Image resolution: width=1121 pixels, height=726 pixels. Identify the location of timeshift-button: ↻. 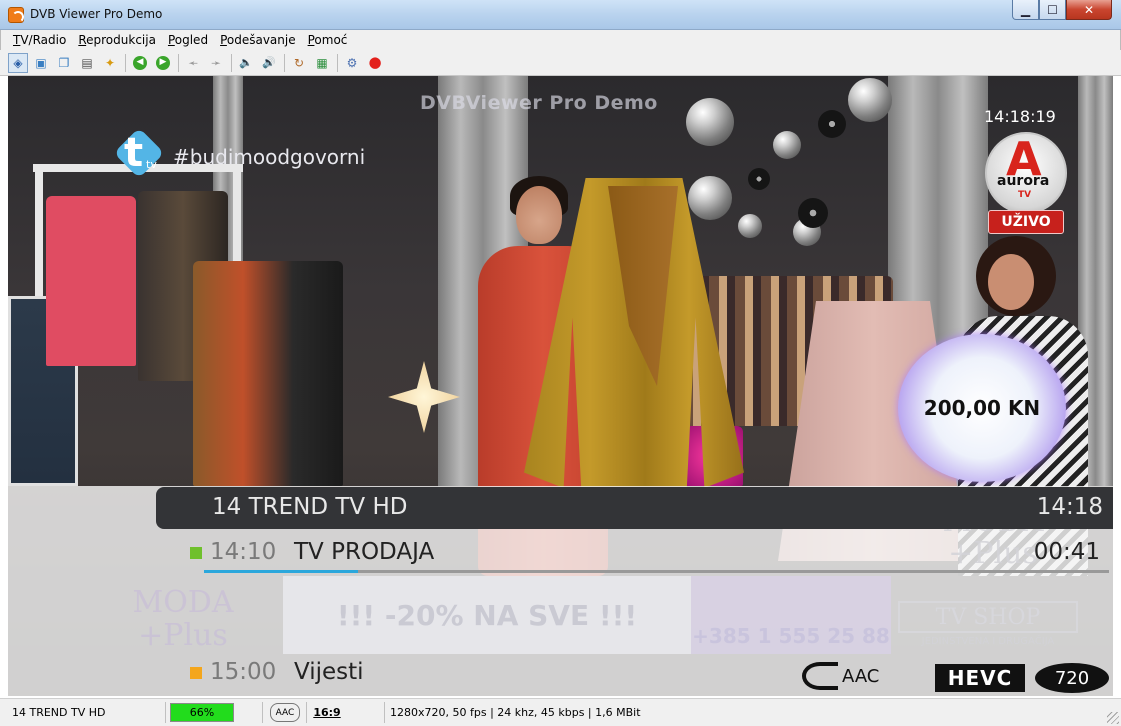
(299, 63).